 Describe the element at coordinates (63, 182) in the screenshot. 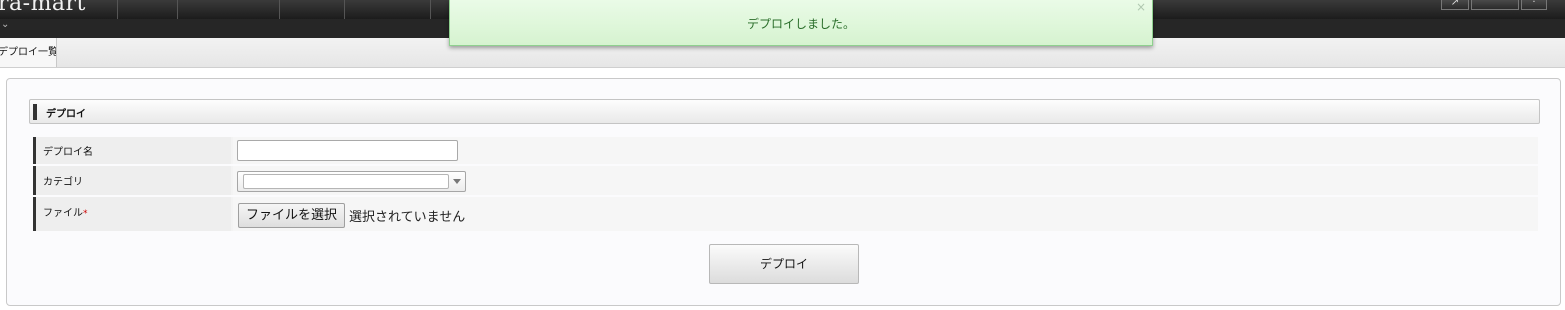

I see `category-label: カテゴリ` at that location.